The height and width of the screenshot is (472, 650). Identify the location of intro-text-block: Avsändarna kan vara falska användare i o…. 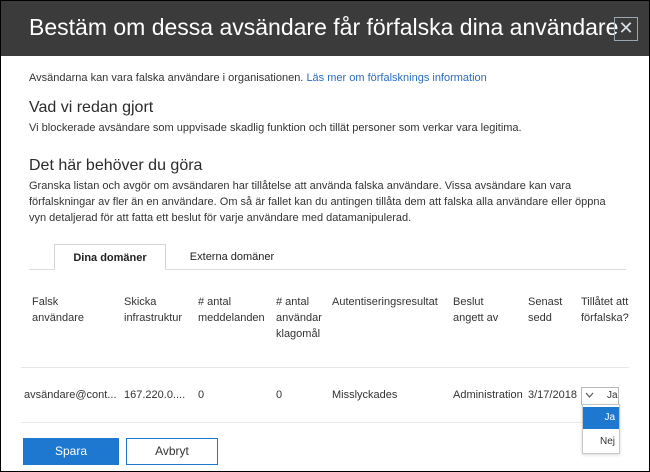
(258, 78).